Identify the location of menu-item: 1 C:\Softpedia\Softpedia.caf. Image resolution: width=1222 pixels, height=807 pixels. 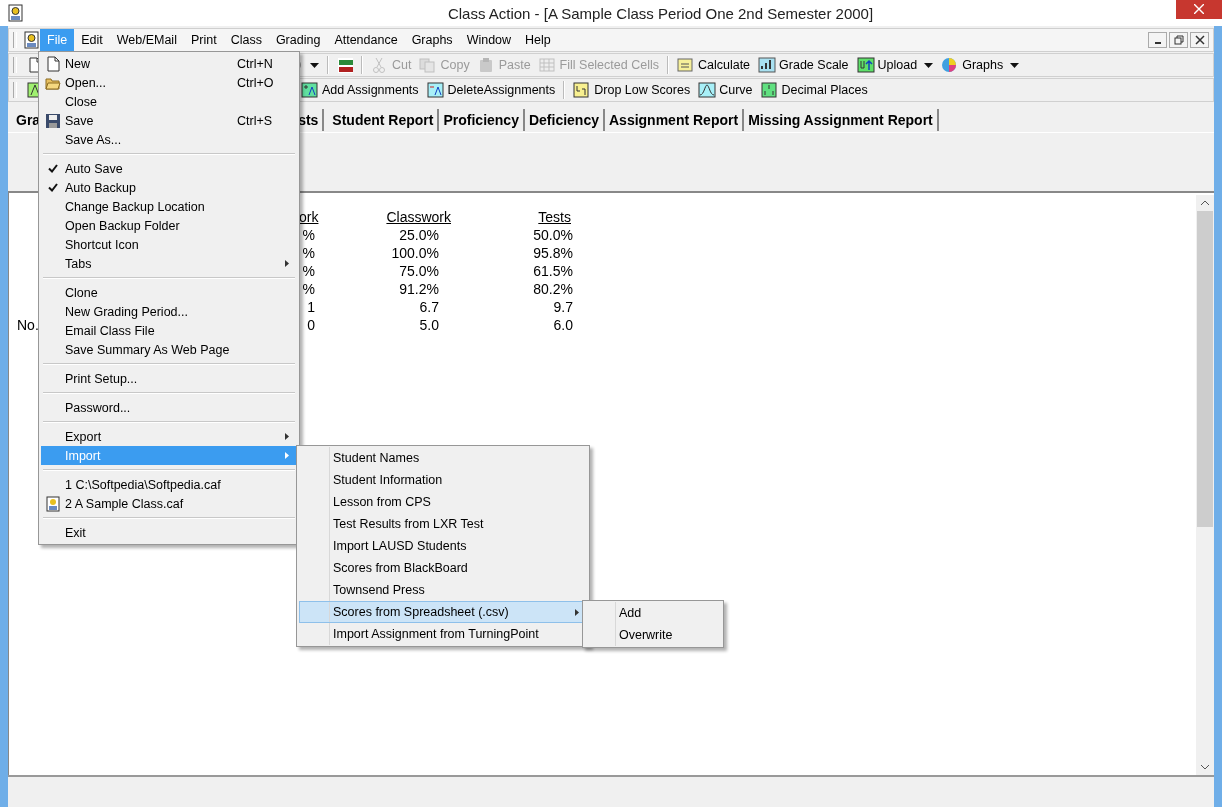
(169, 484).